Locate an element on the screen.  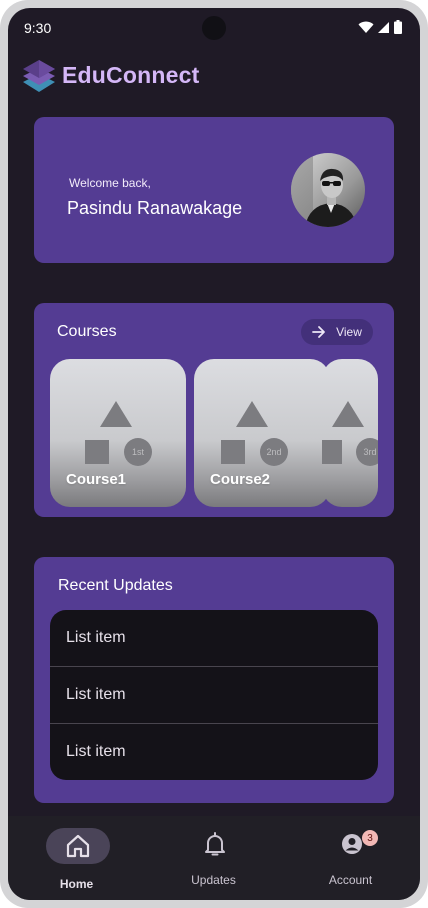
course-rank-badge: 2nd is located at coordinates (274, 452).